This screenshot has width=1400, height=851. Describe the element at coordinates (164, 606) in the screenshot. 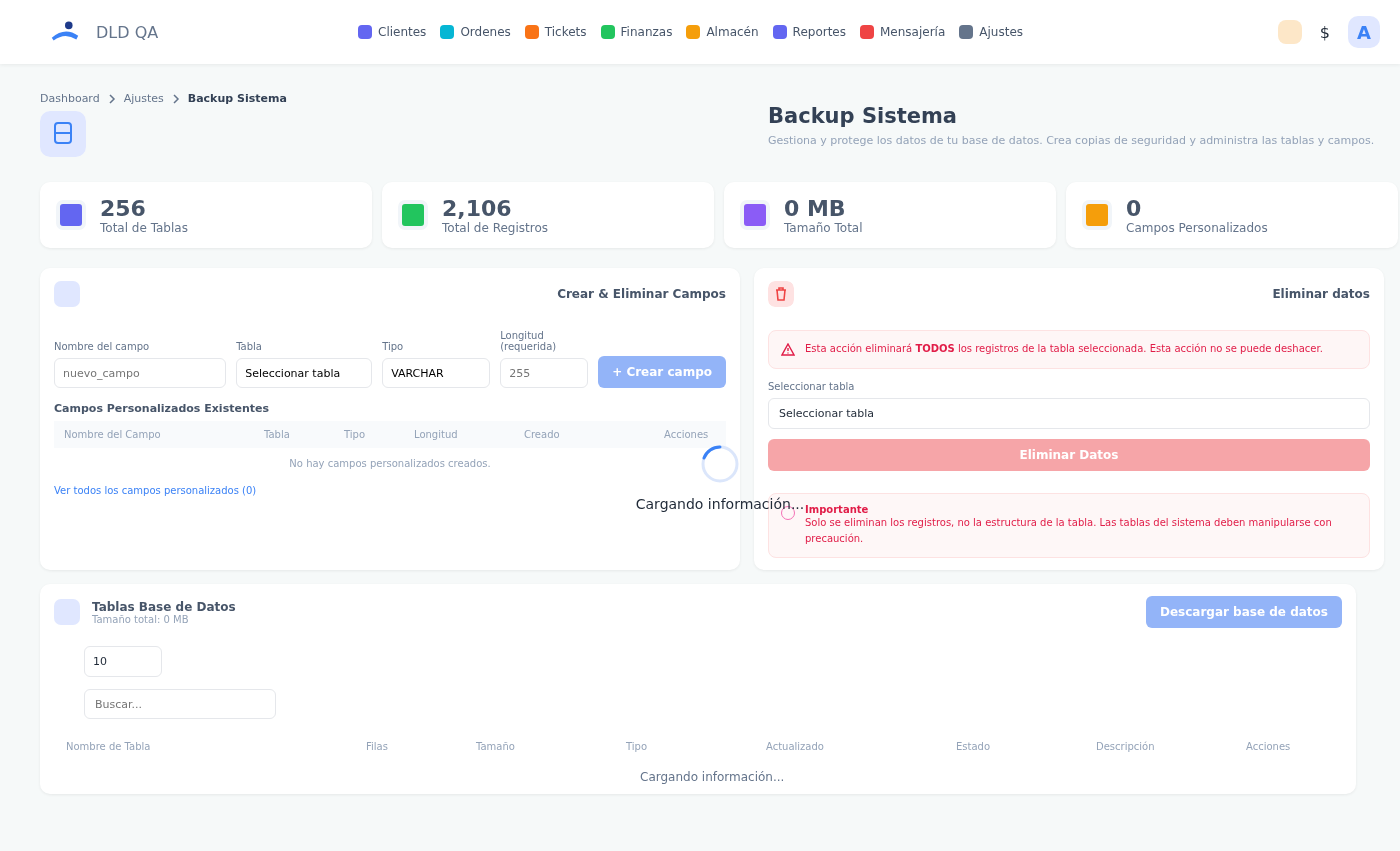

I see `card-title: Tablas Base de Datos` at that location.